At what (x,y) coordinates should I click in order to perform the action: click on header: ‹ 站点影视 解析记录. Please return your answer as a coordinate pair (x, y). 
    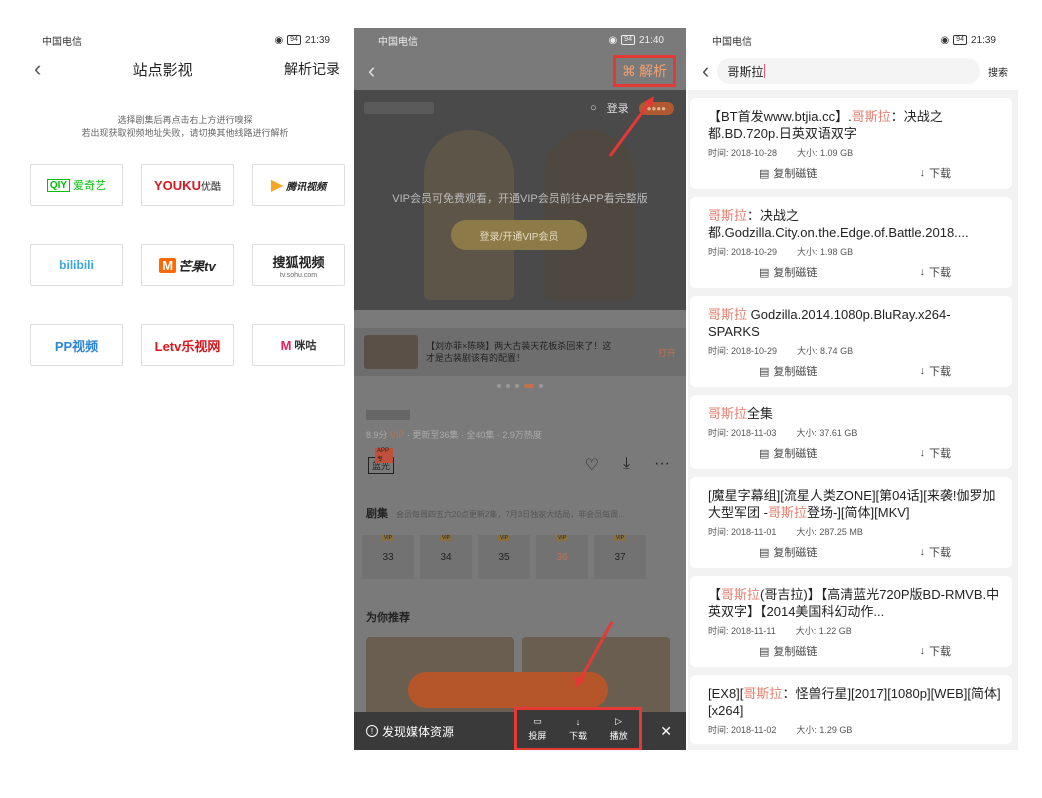
    Looking at the image, I should click on (185, 69).